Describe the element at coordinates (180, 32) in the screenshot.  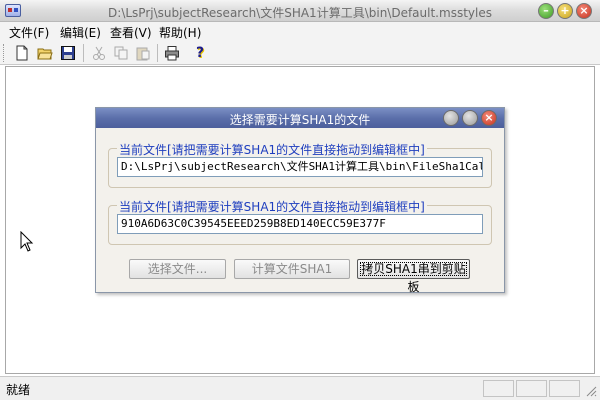
I see `menu-help: 帮助(H)` at that location.